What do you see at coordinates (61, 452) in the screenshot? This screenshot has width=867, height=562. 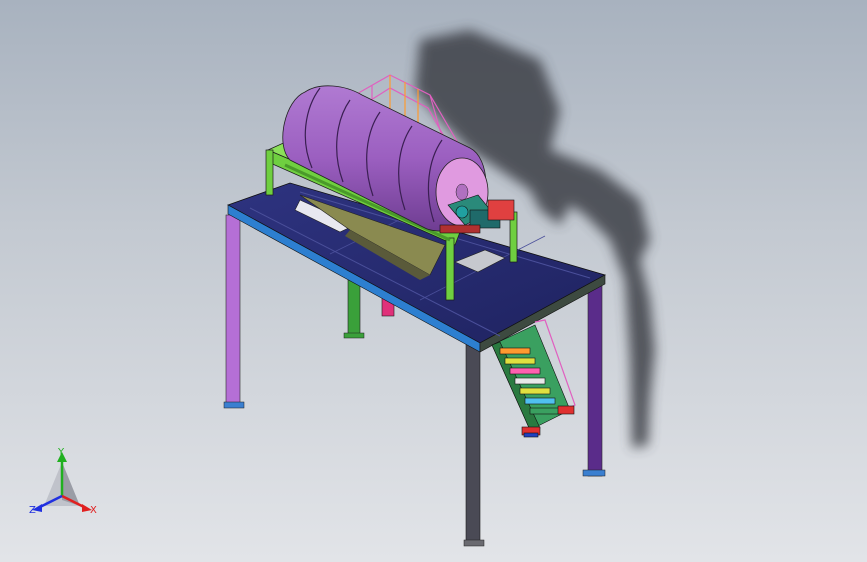 I see `y-axis-label: Y` at bounding box center [61, 452].